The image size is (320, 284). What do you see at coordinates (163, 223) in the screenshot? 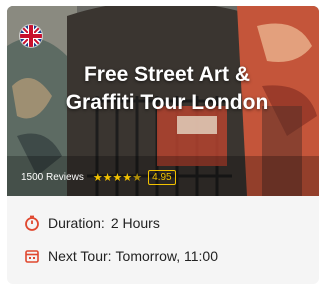
I see `duration-row: Duration: 2 Hours` at bounding box center [163, 223].